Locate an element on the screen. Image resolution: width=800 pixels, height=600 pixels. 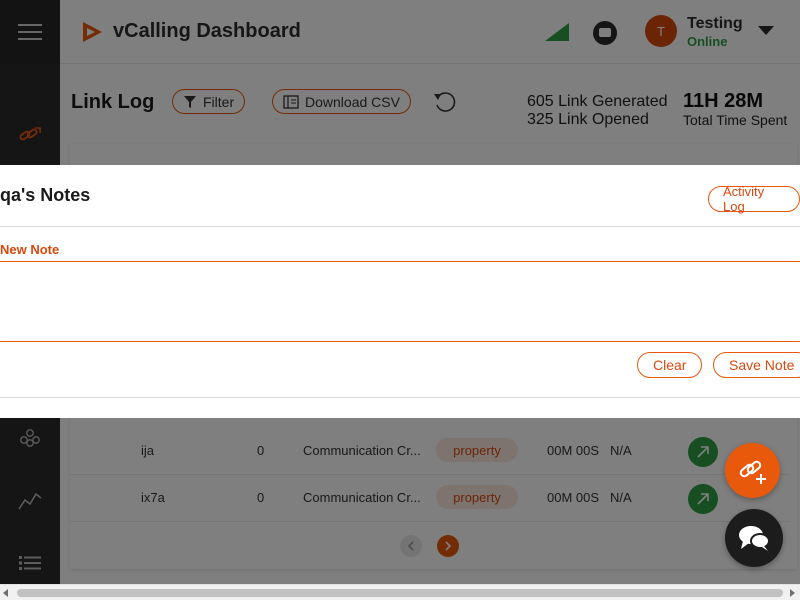
scroll-left-icon is located at coordinates (6, 593).